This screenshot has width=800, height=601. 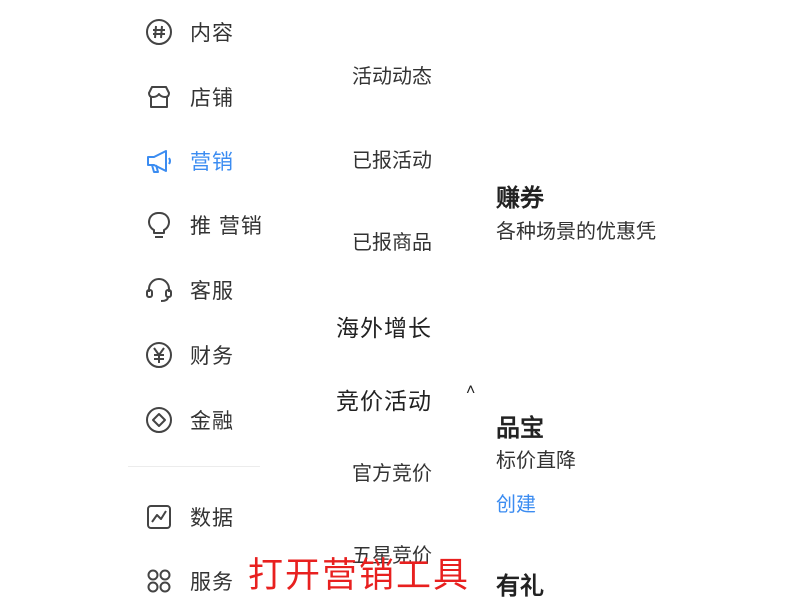 What do you see at coordinates (212, 291) in the screenshot?
I see `sidebar-item-label: 客服` at bounding box center [212, 291].